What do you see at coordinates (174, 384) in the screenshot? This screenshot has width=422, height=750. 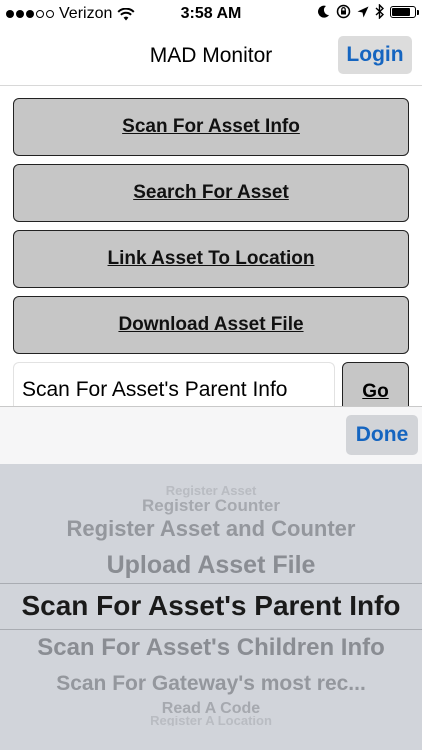 I see `action-select-field: Scan For Asset's Parent Info` at bounding box center [174, 384].